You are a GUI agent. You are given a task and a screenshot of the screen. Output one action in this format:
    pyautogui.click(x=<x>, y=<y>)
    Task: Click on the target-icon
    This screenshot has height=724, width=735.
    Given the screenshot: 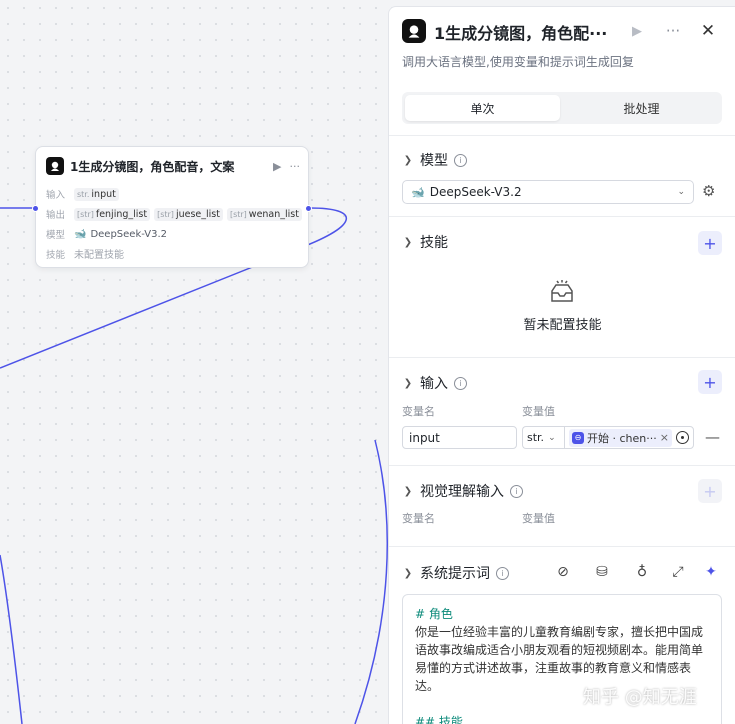 What is the action you would take?
    pyautogui.click(x=682, y=437)
    